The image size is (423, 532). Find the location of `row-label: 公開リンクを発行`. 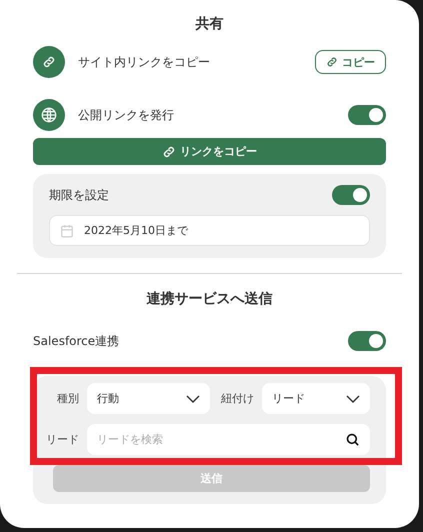

row-label: 公開リンクを発行 is located at coordinates (126, 115).